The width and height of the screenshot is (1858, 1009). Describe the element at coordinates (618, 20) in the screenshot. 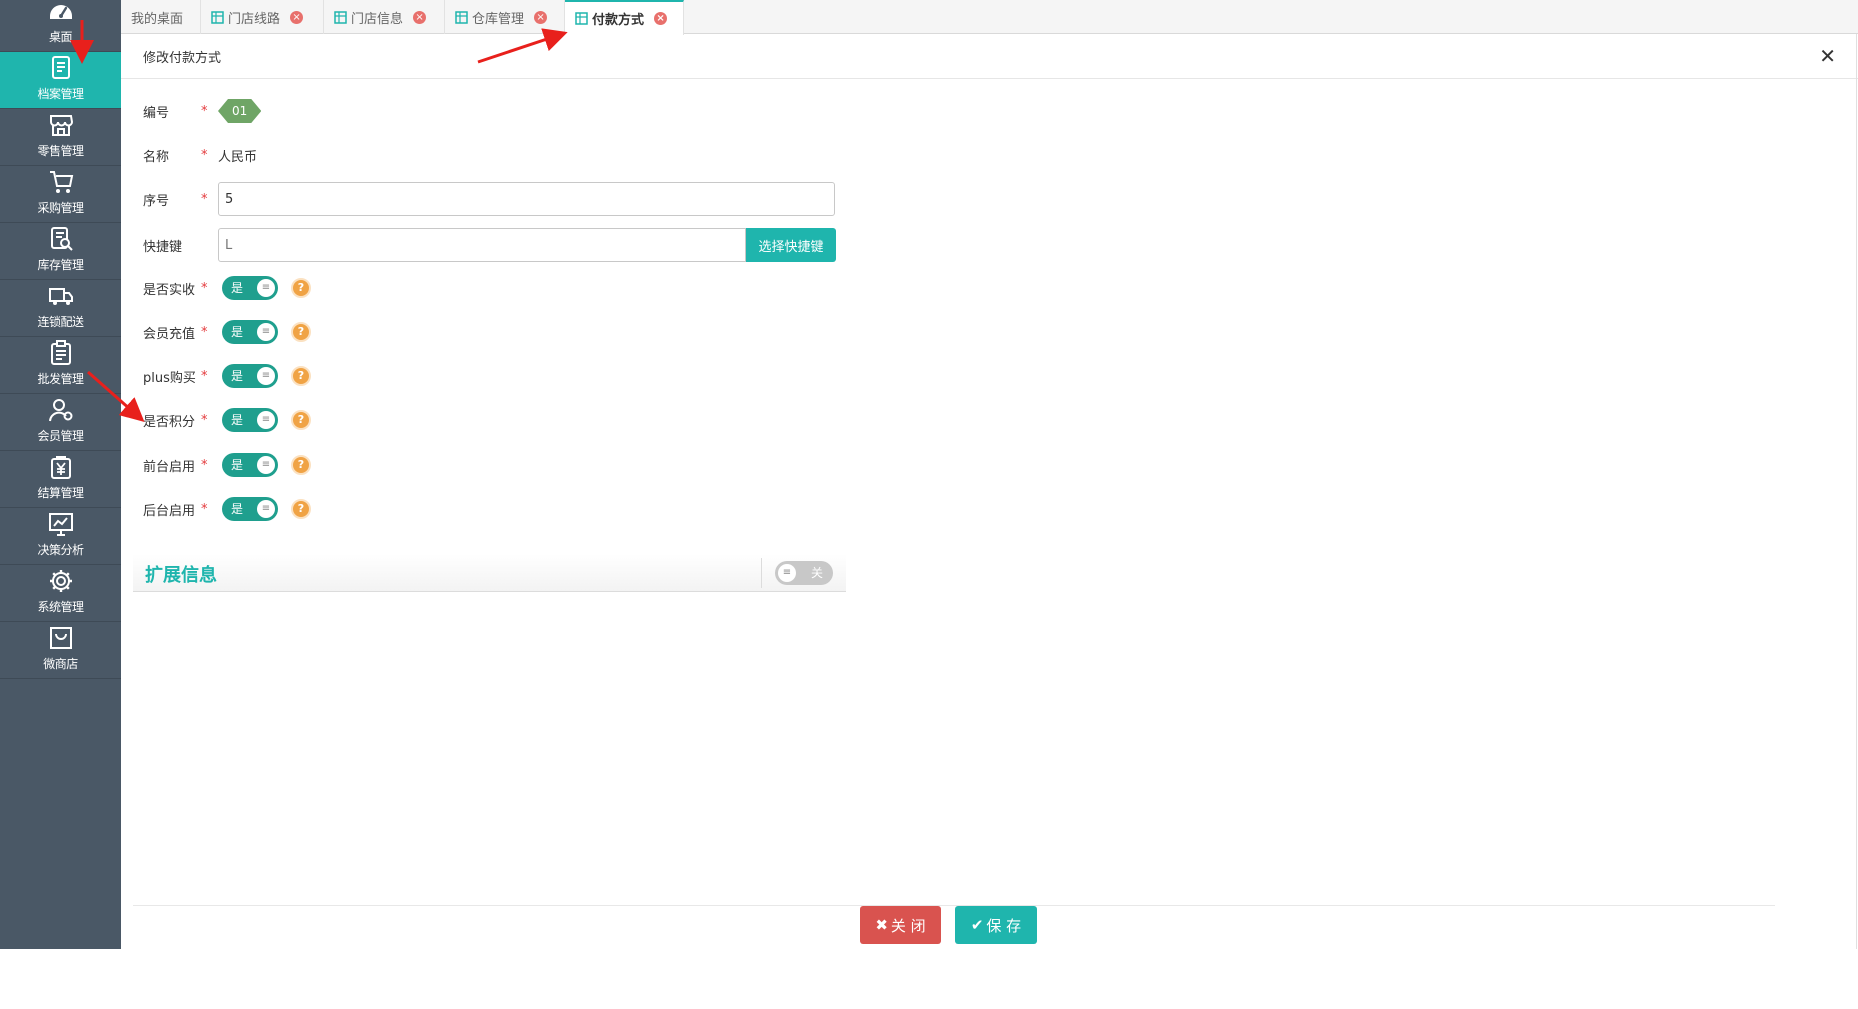

I see `tab-label: 付款方式` at that location.